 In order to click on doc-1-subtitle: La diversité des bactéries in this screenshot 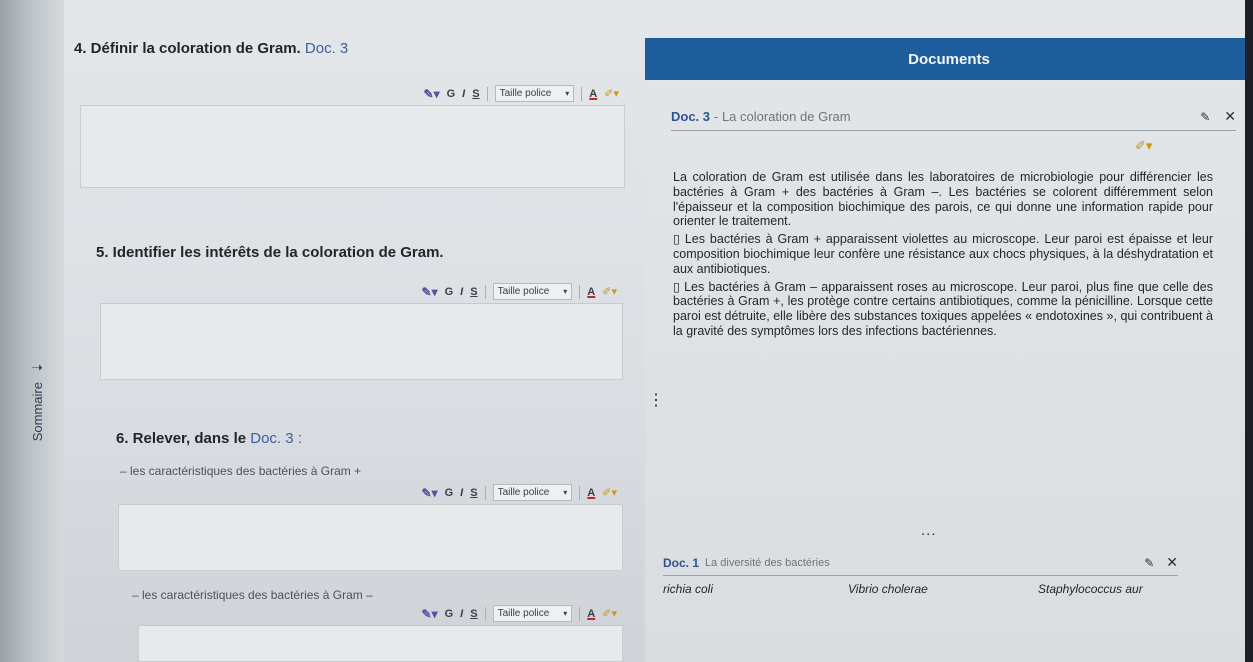, I will do `click(767, 562)`.